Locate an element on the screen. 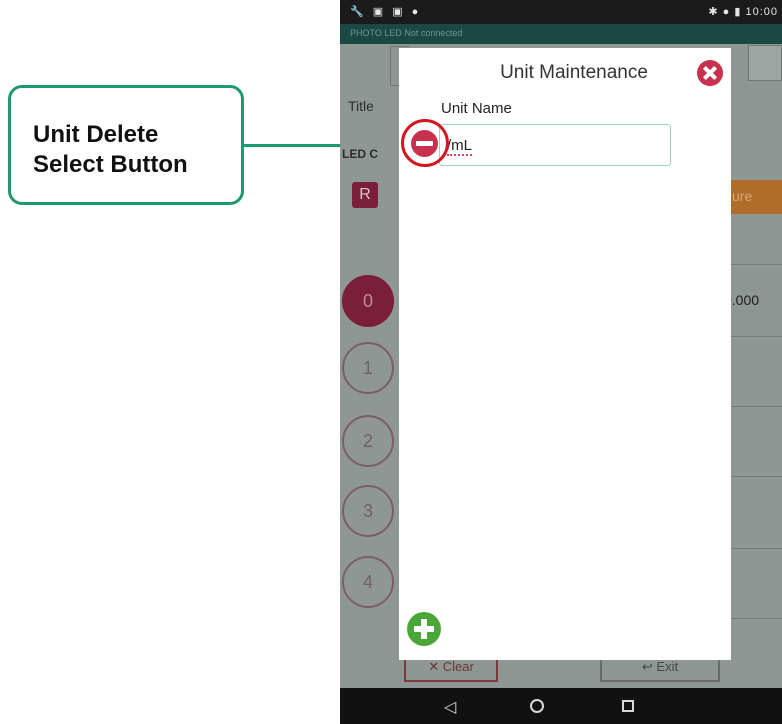  background-row-number-4: 4 is located at coordinates (368, 582).